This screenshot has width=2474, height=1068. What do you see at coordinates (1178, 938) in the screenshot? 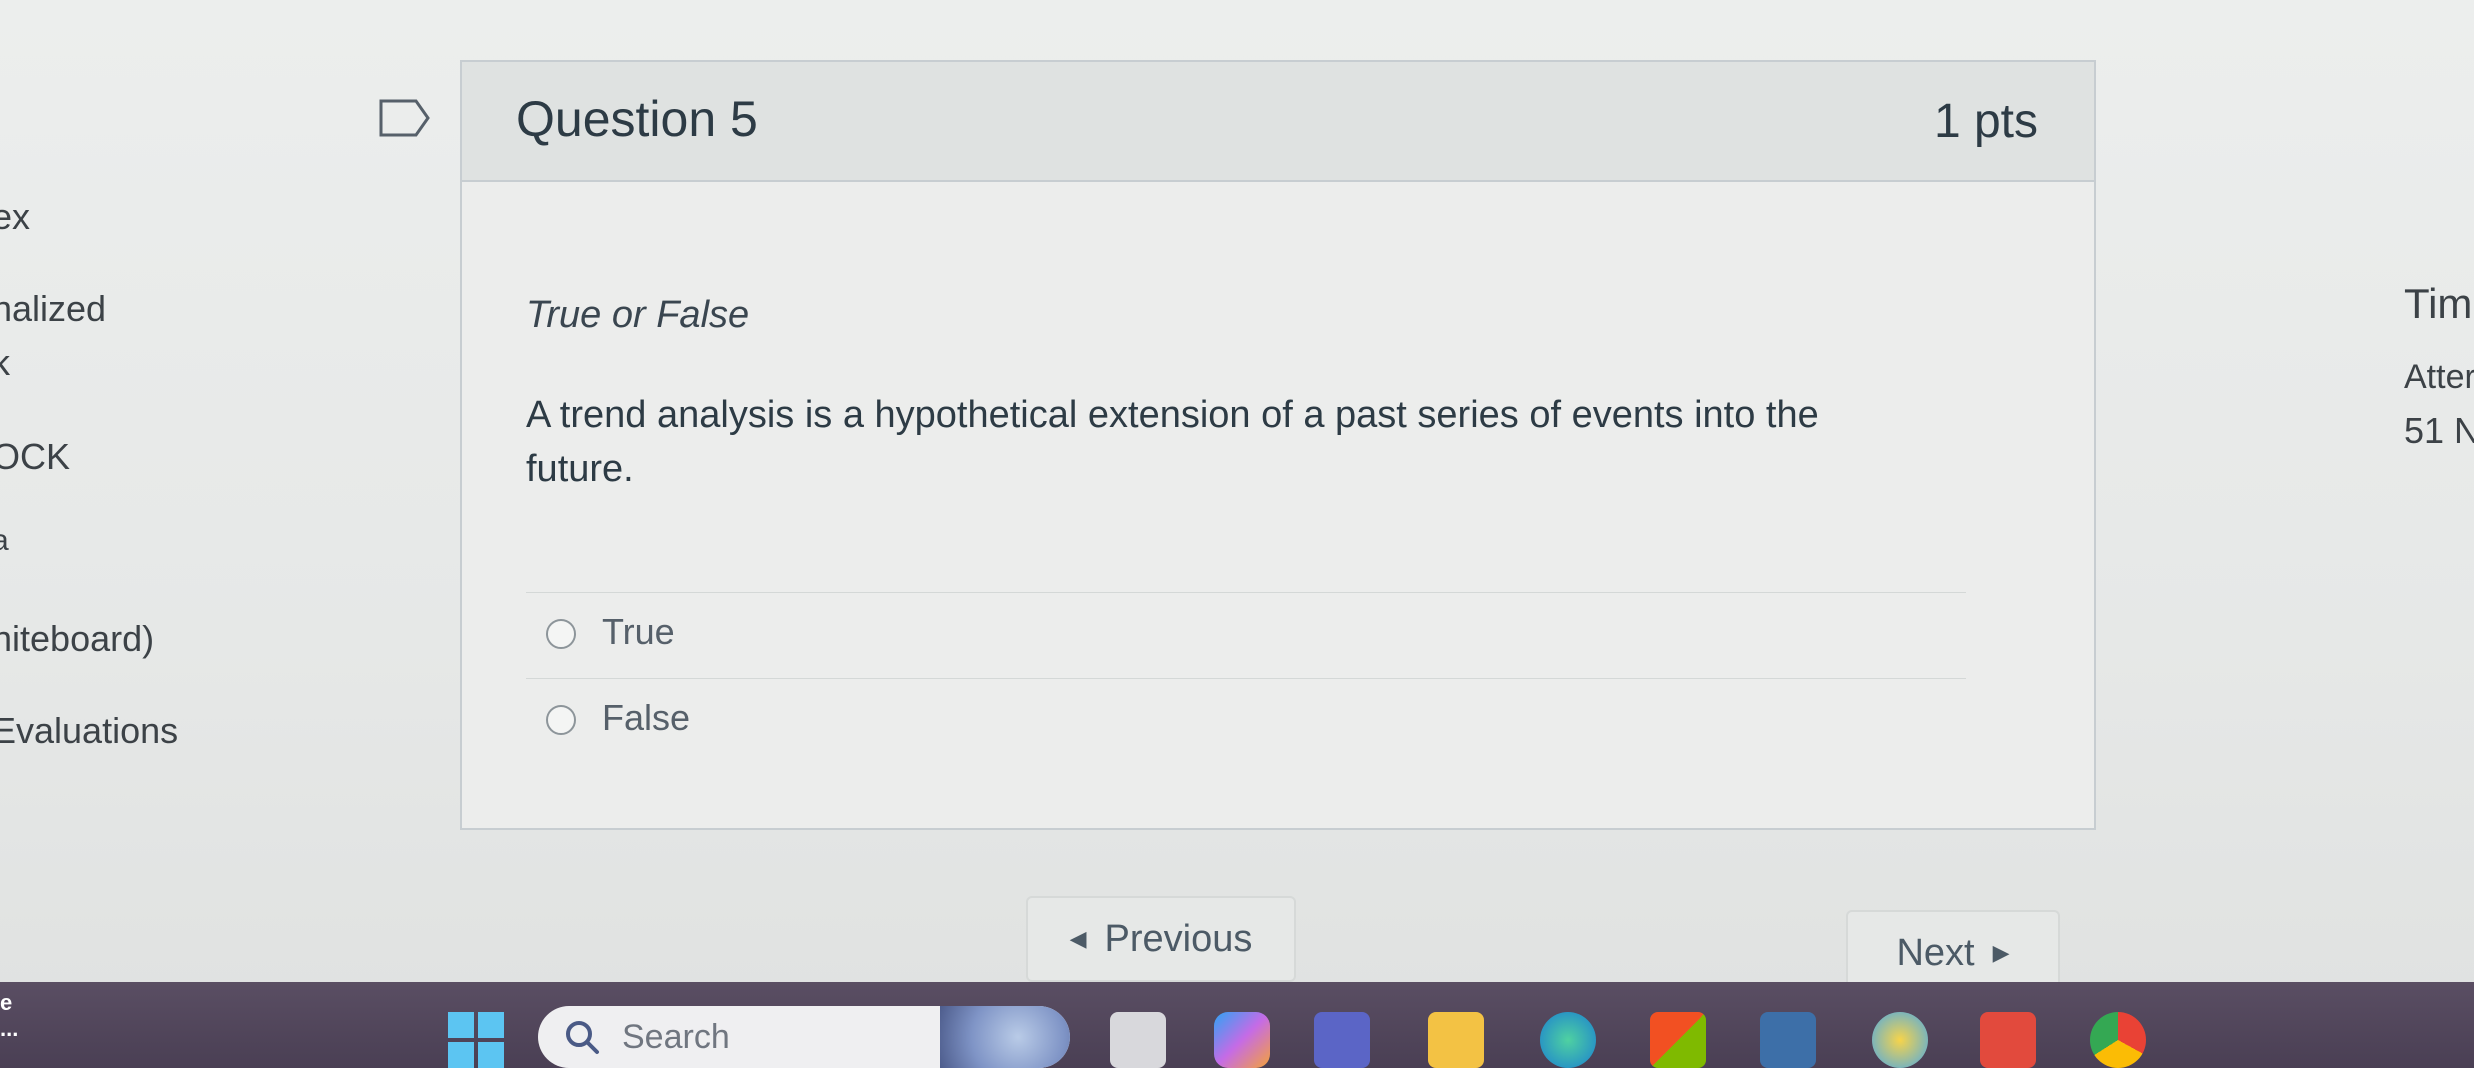
I see `previous-label: Previous` at bounding box center [1178, 938].